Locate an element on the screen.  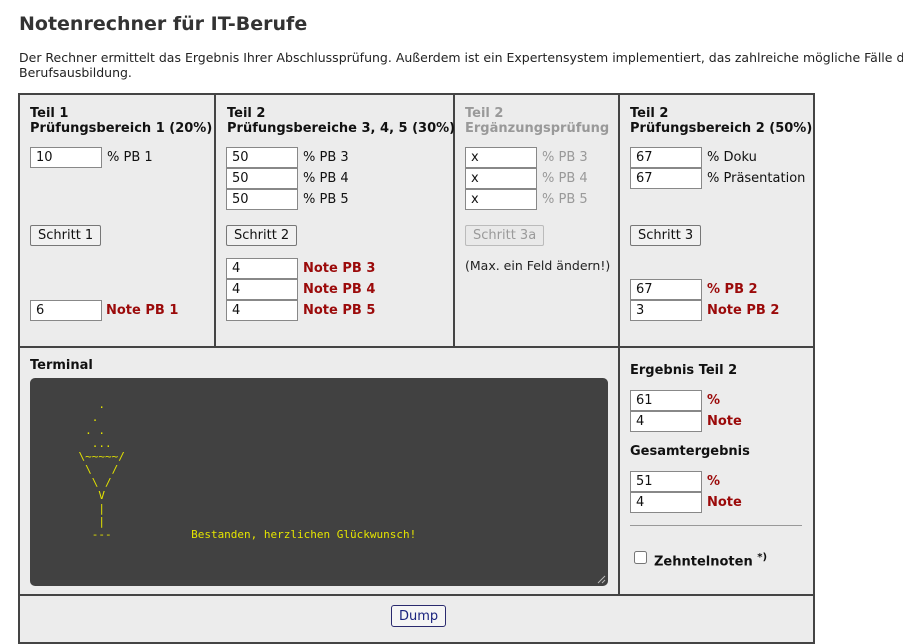
pb4-percent-input is located at coordinates (262, 178).